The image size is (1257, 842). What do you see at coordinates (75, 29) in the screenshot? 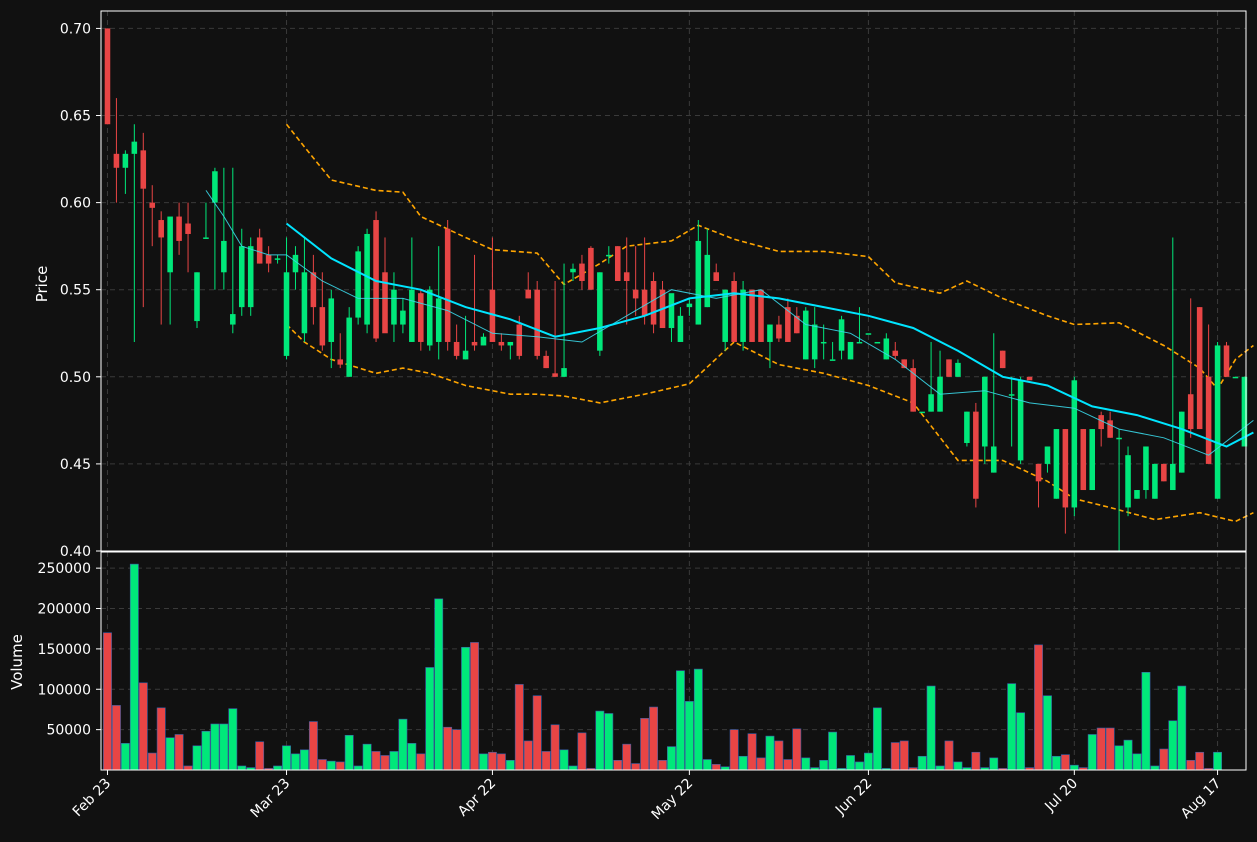
I see `price-tick-label: 0.70` at bounding box center [75, 29].